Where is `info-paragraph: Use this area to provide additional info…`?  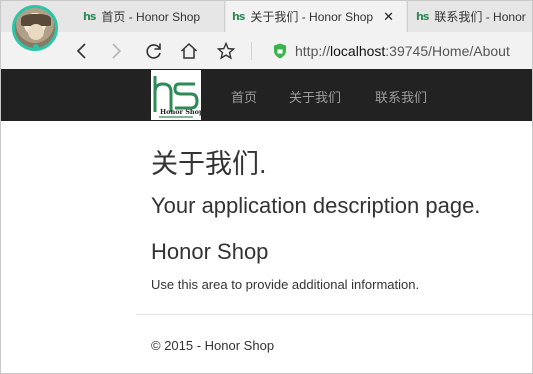 info-paragraph: Use this area to provide additional info… is located at coordinates (285, 284).